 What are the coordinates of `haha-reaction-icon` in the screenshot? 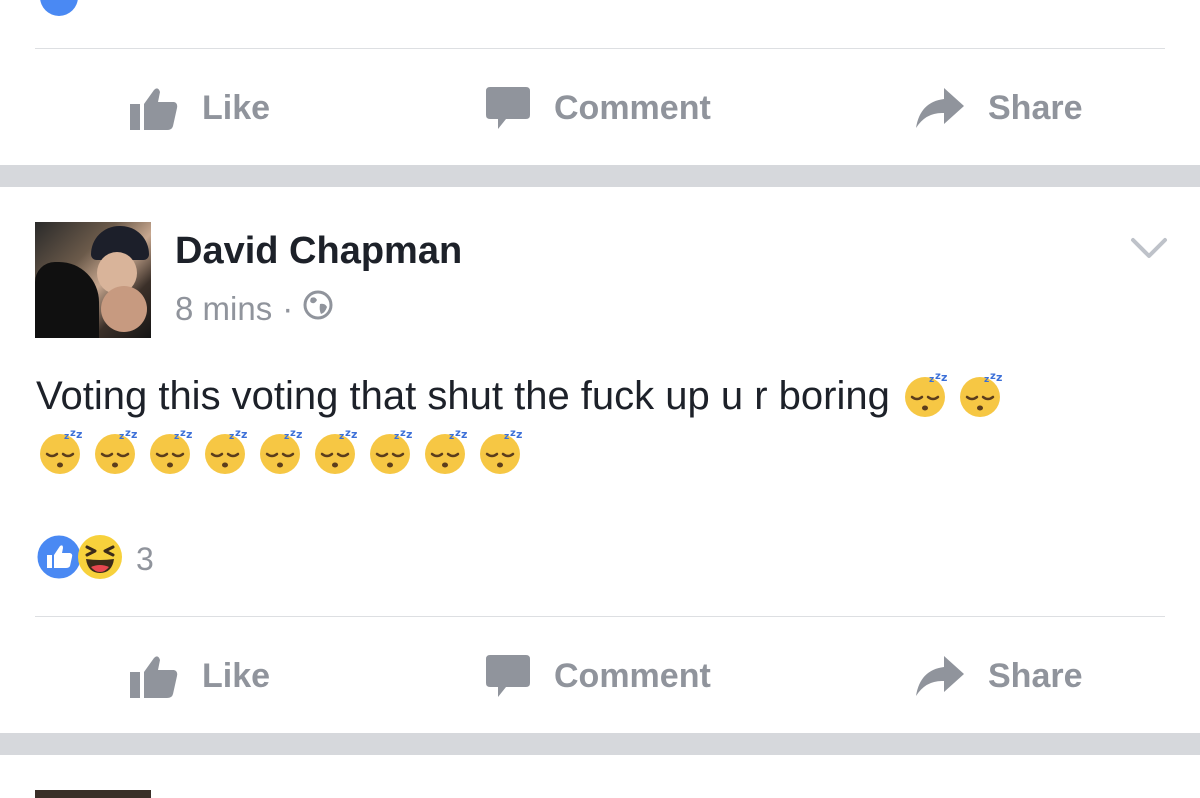 It's located at (100, 559).